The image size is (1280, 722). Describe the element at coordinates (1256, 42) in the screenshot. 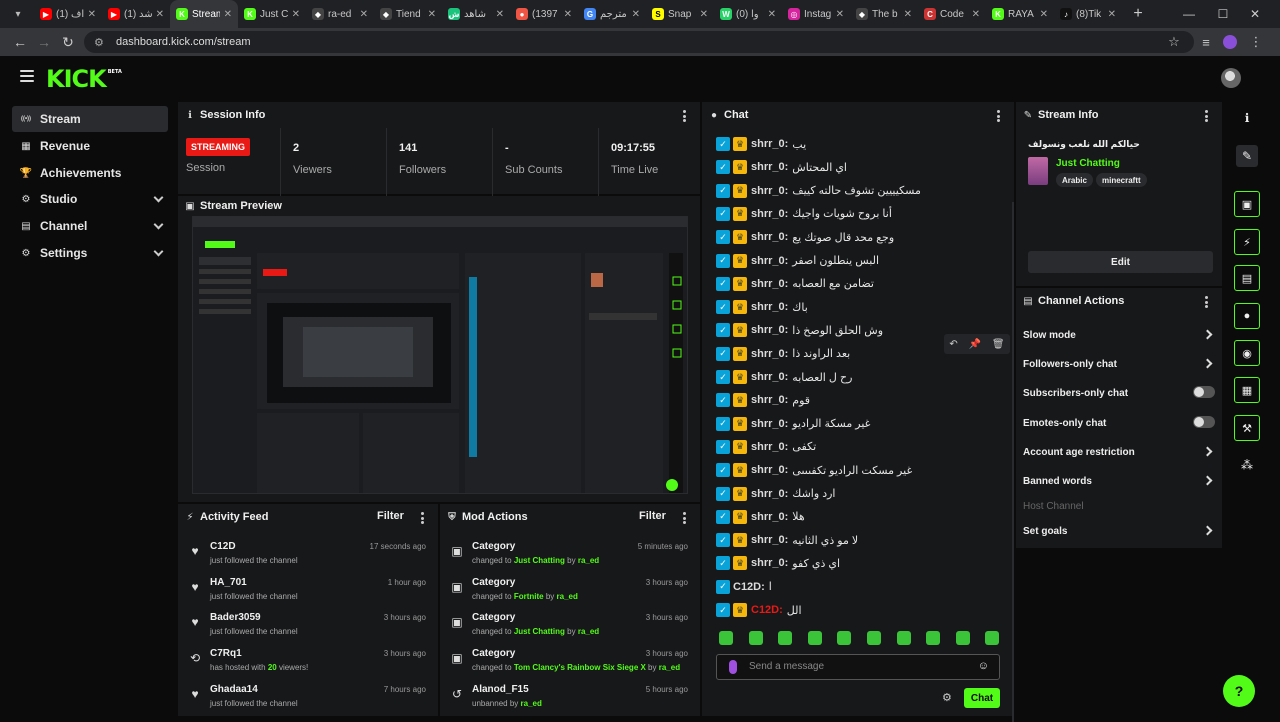

I see `browser-menu-icon: ⋮` at that location.